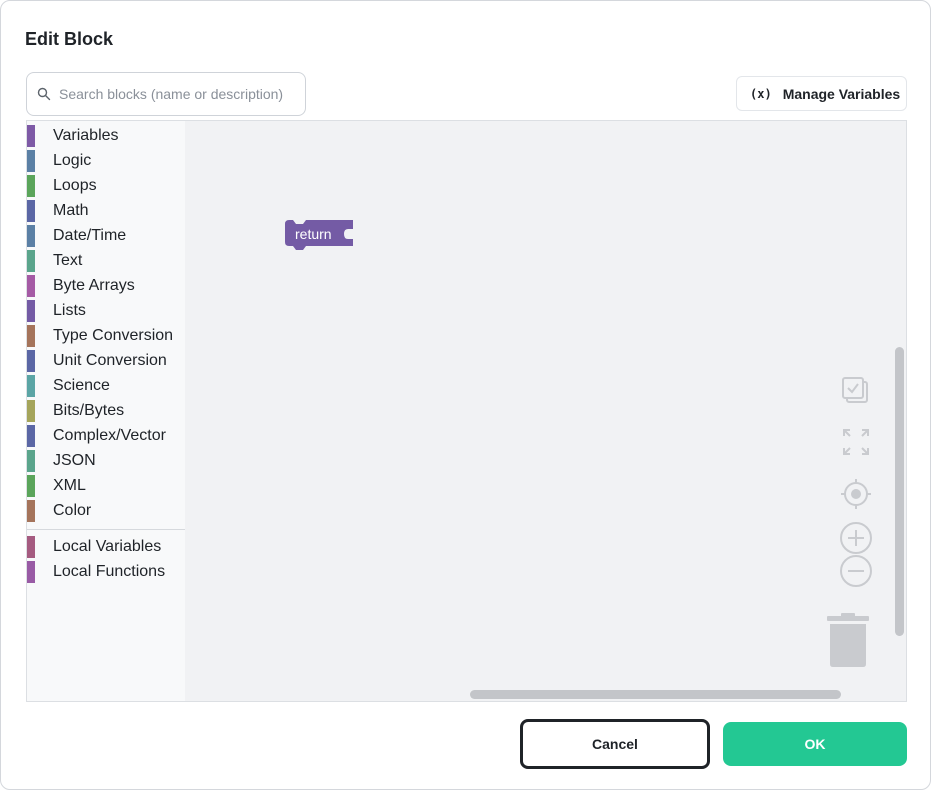  I want to click on vertical-scrollbar, so click(899, 491).